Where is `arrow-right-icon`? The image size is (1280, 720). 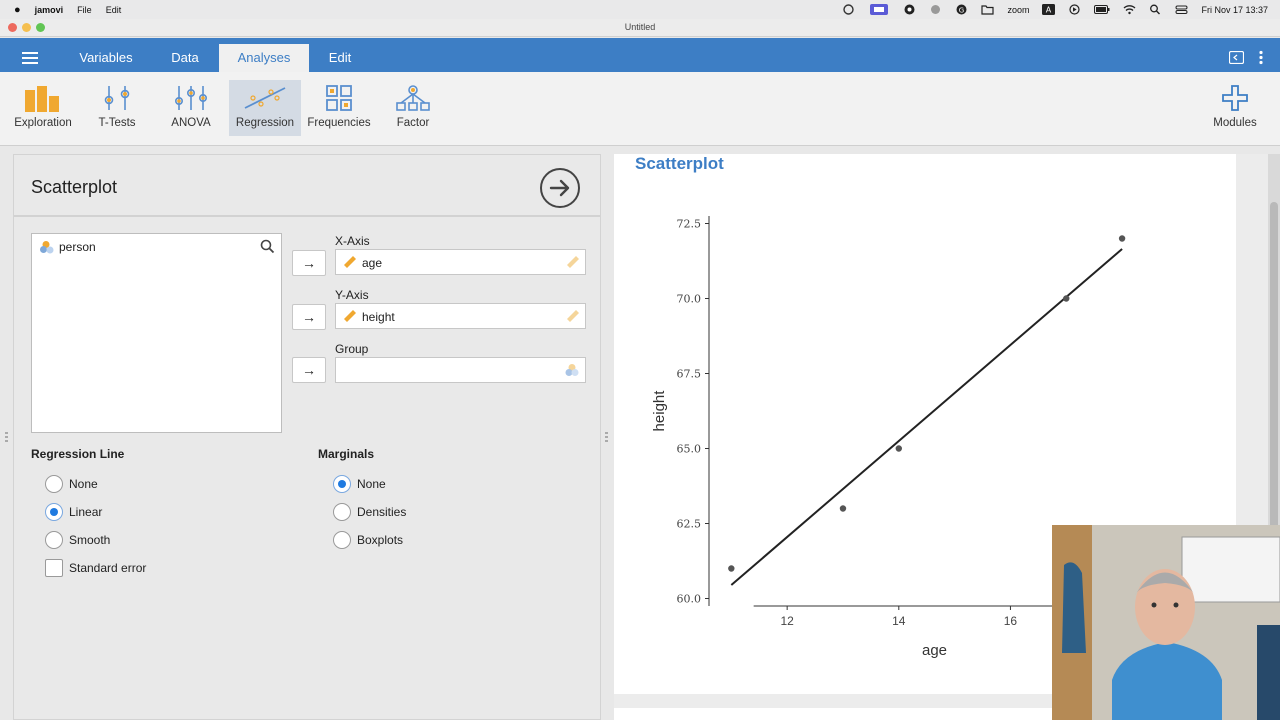 arrow-right-icon is located at coordinates (559, 188).